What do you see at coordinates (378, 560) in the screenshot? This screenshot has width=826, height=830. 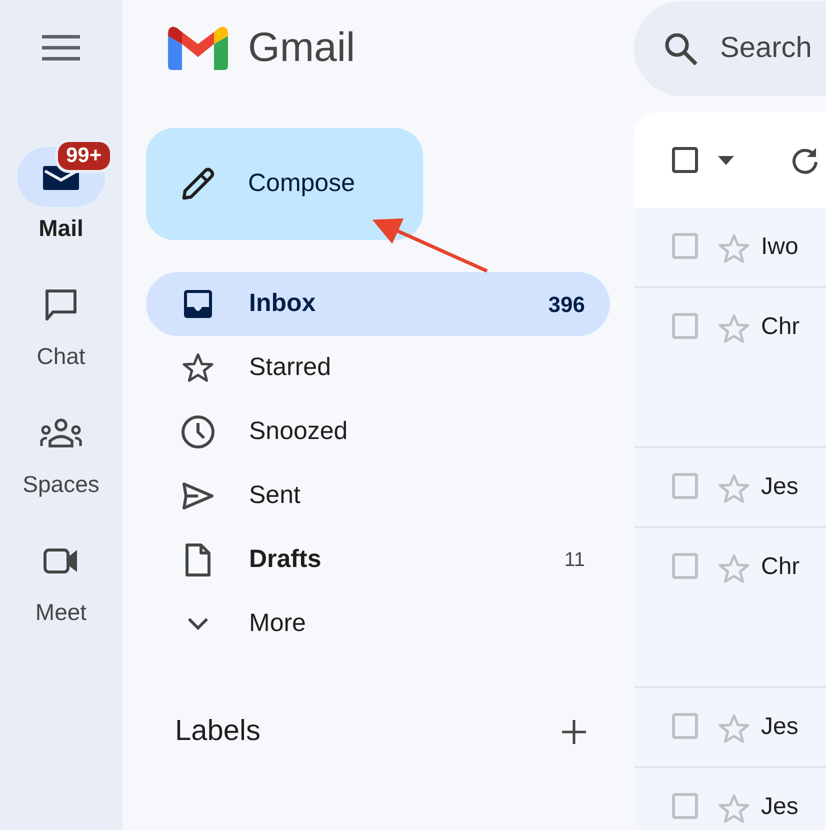 I see `folder-item: Drafts 11` at bounding box center [378, 560].